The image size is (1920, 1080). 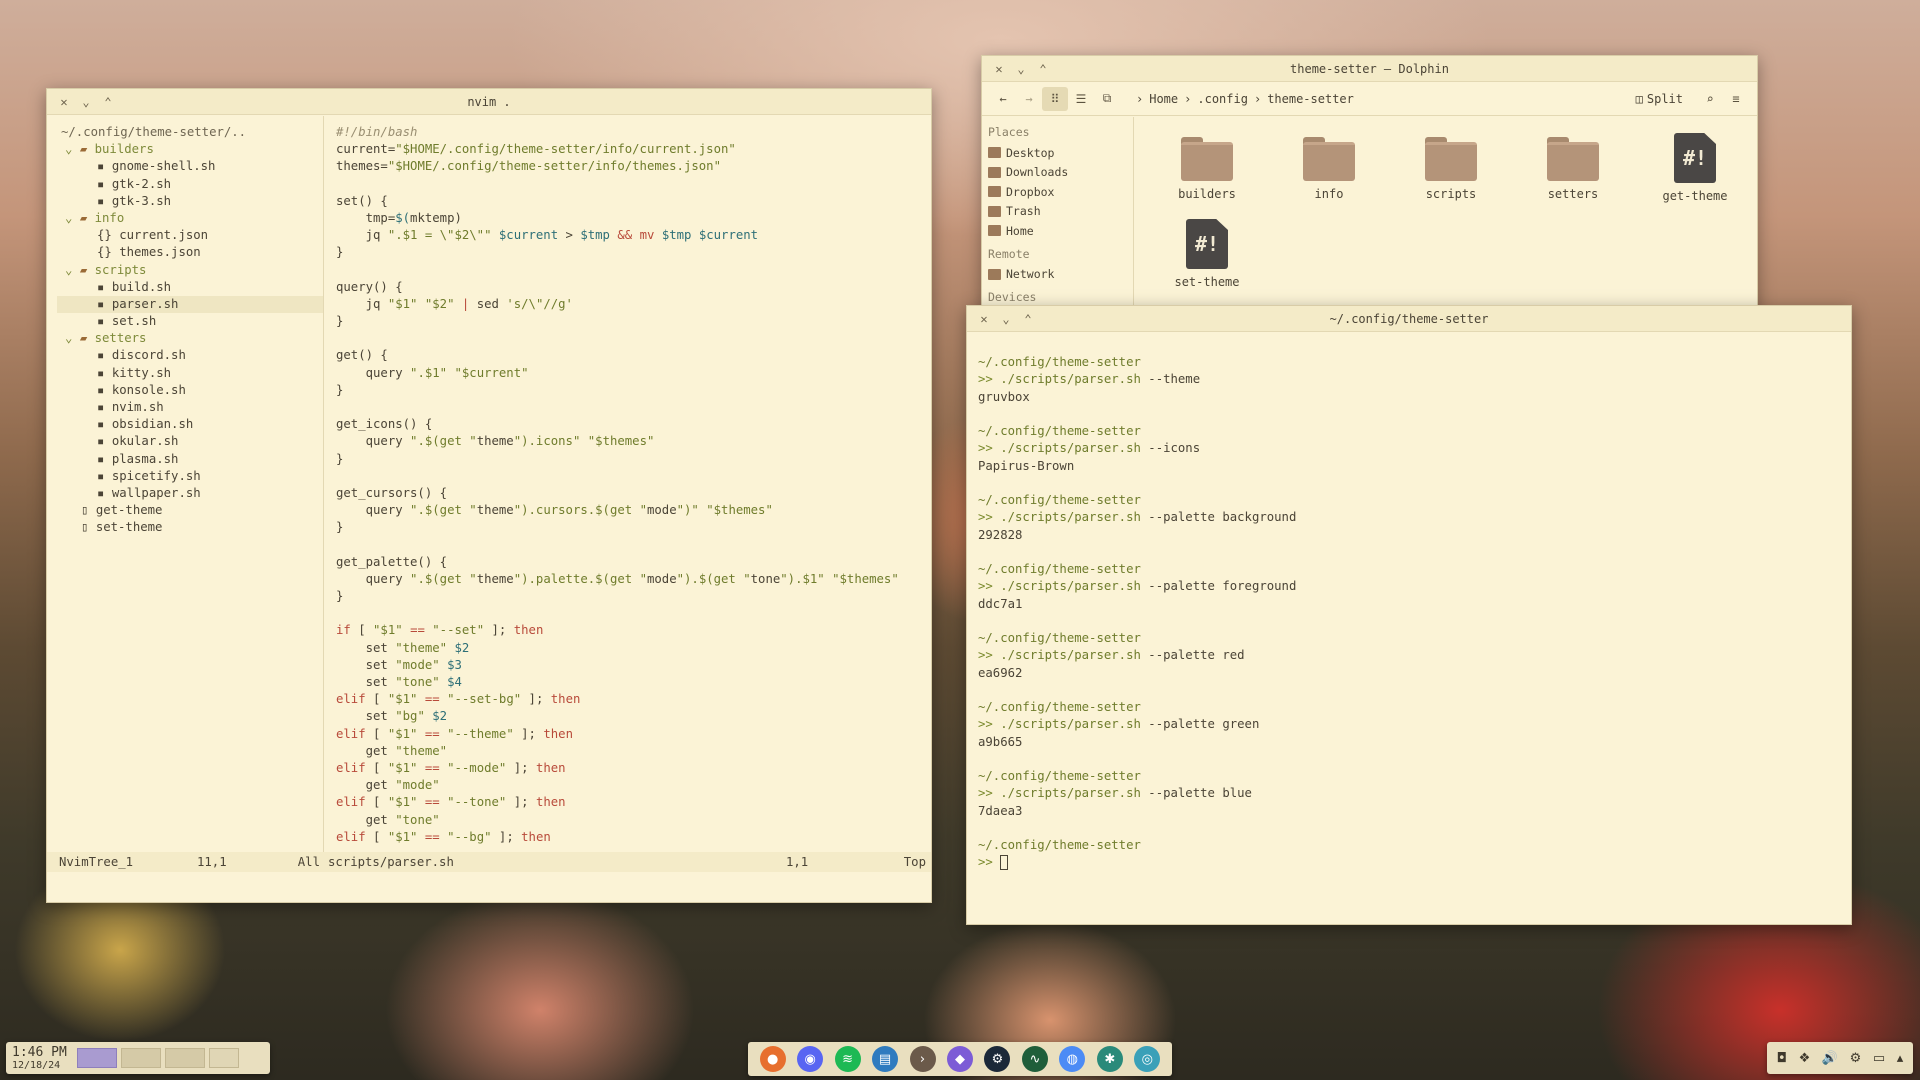 I want to click on display-icon: ▭, so click(x=1879, y=1058).